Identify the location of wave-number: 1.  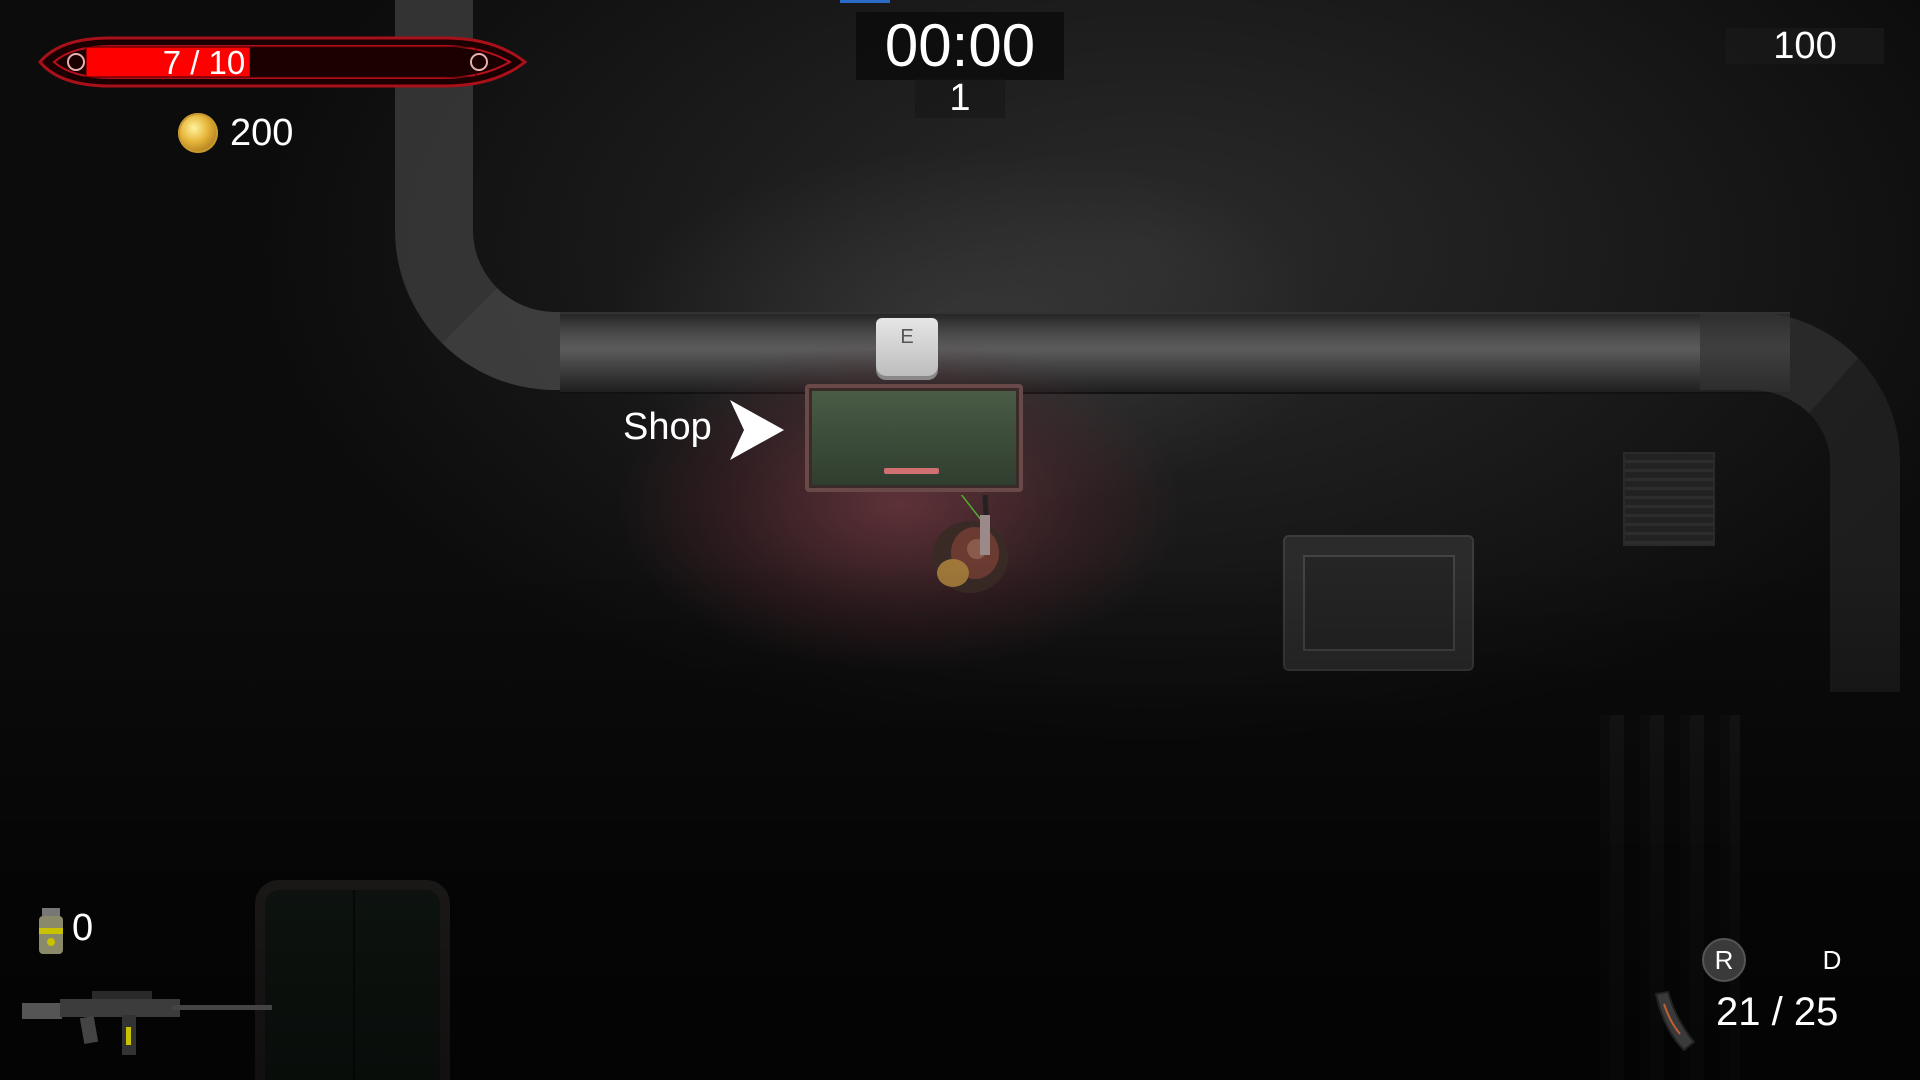
(960, 98).